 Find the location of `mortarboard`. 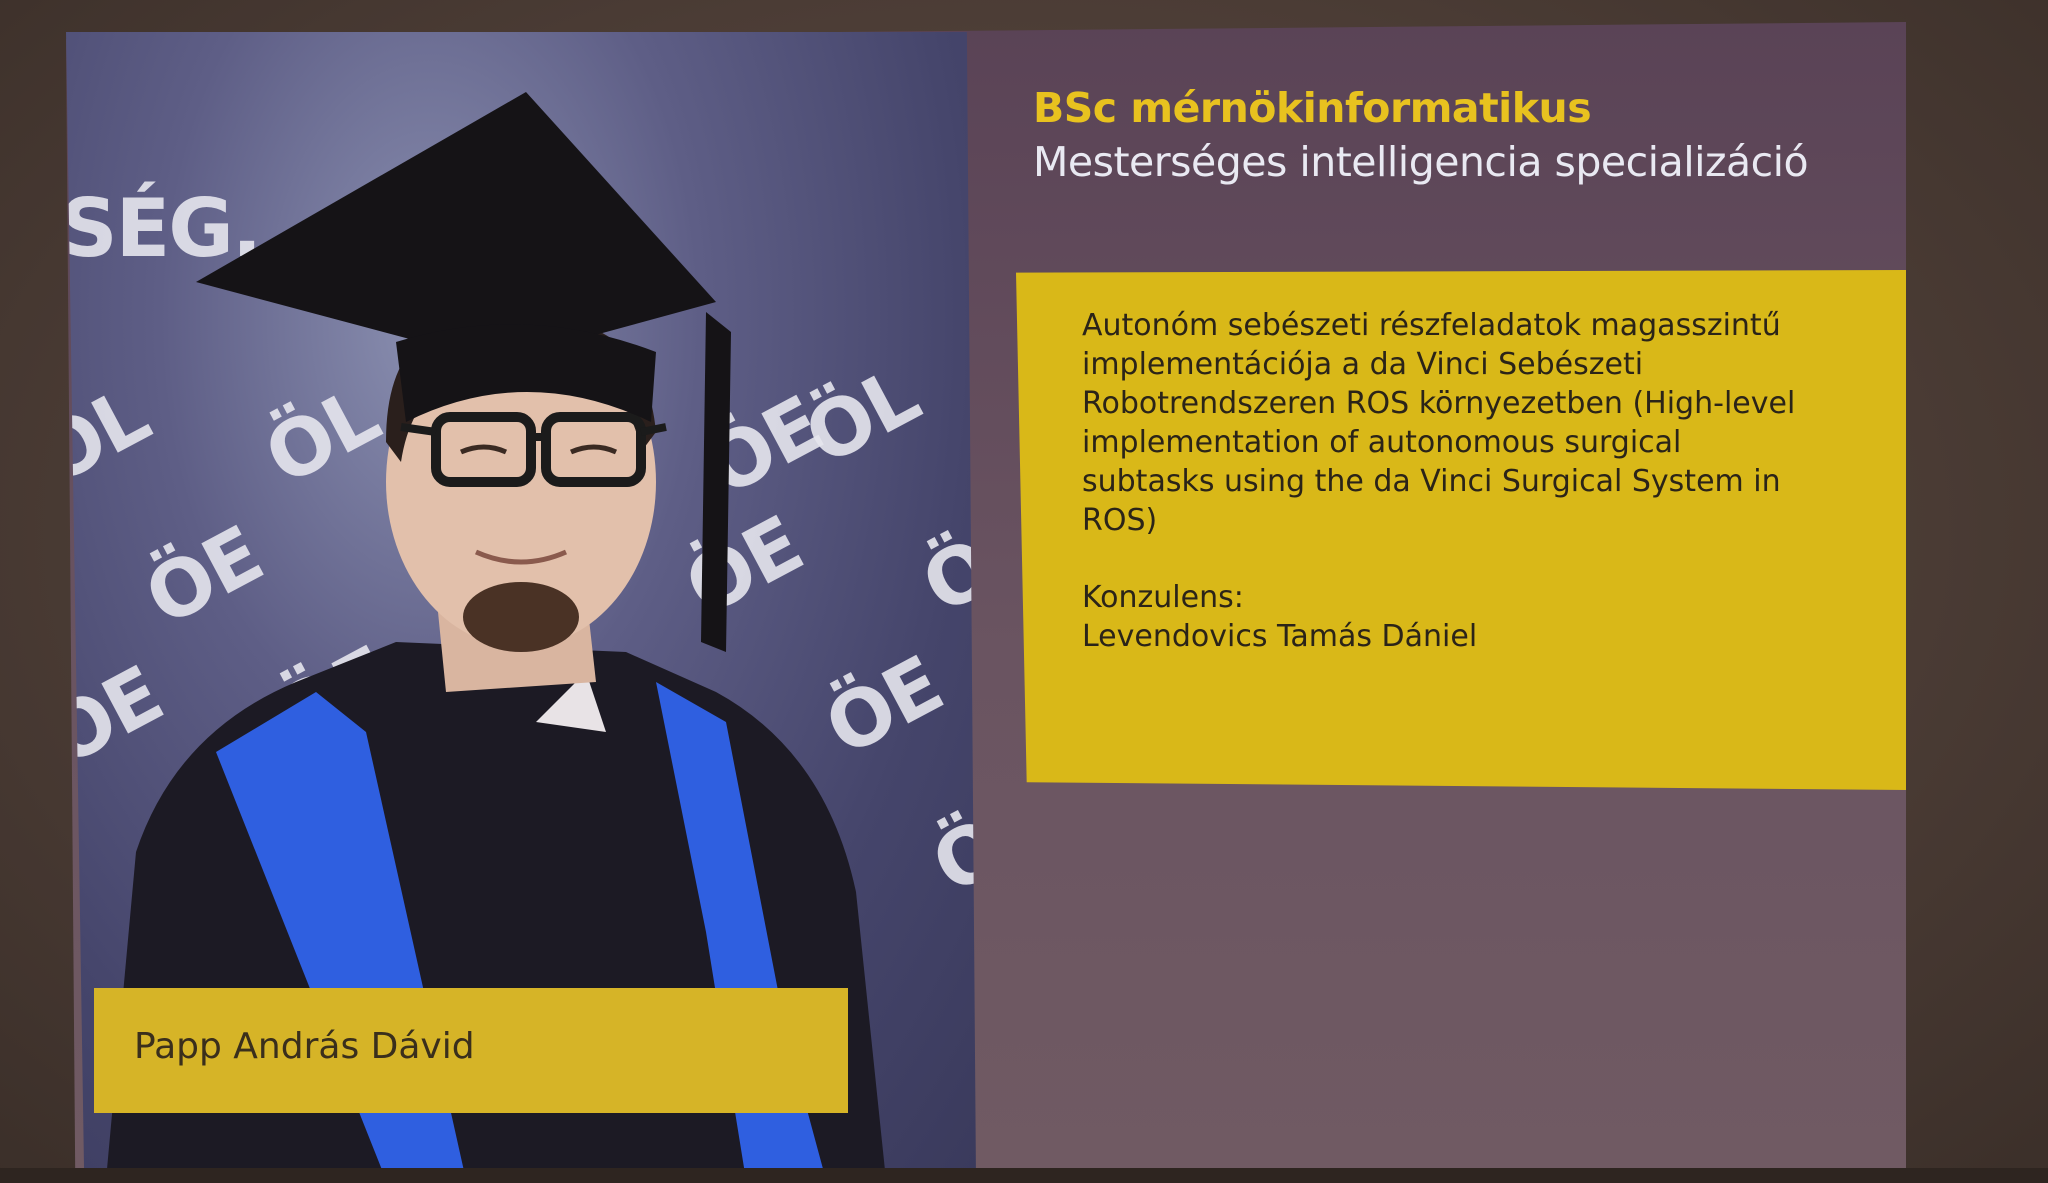

mortarboard is located at coordinates (456, 227).